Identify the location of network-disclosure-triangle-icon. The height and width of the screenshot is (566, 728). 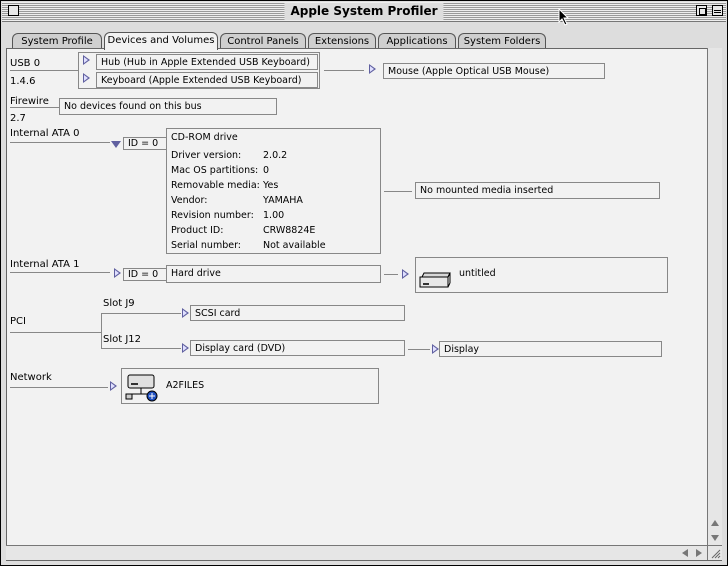
(113, 386).